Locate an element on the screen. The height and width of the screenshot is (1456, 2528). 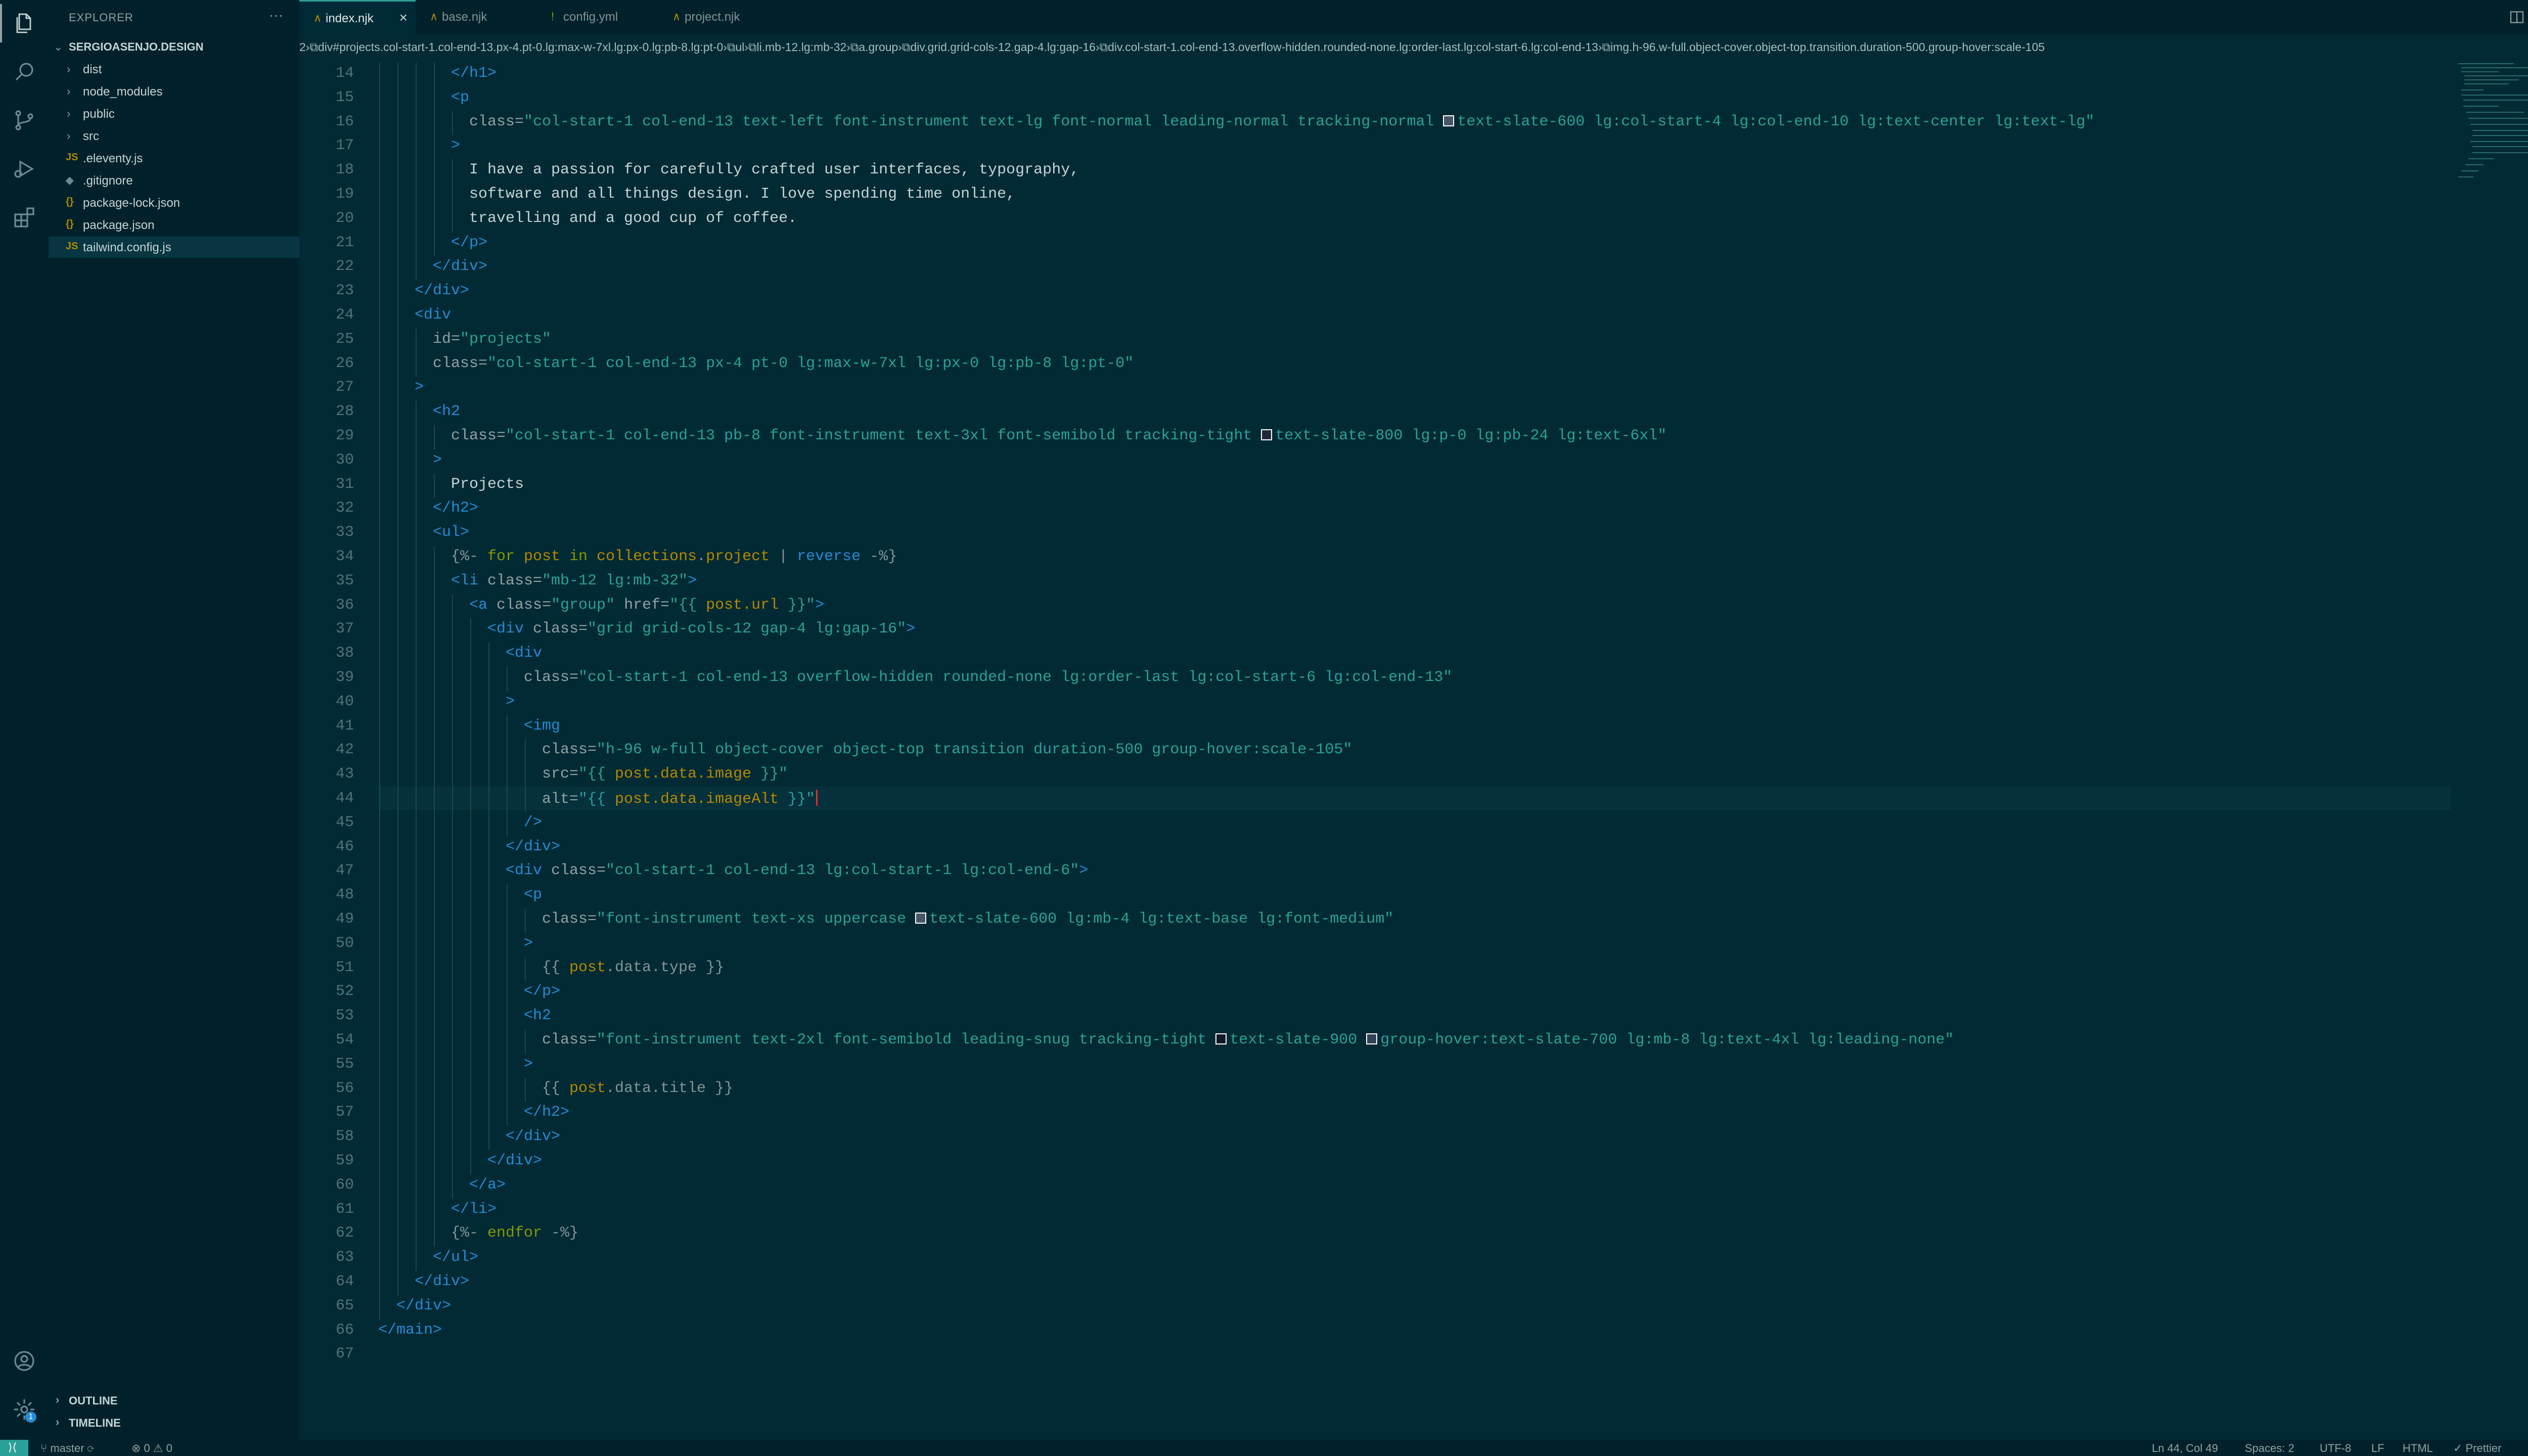
folder-item: › src is located at coordinates (174, 136).